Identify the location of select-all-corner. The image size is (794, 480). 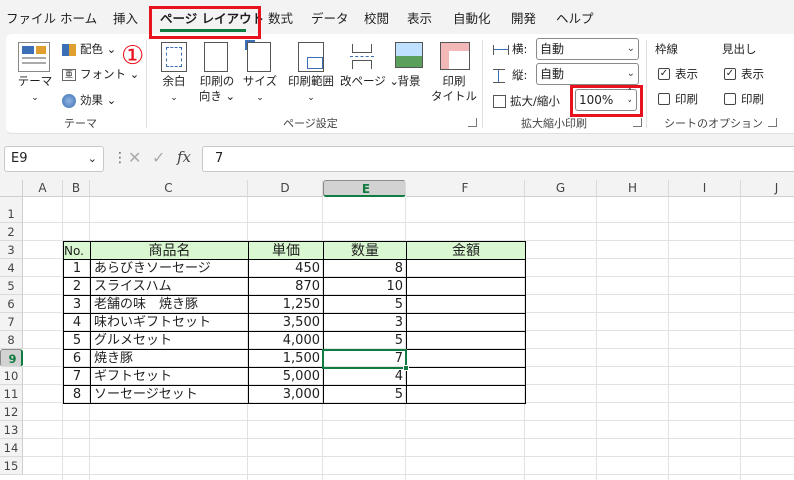
(11, 188).